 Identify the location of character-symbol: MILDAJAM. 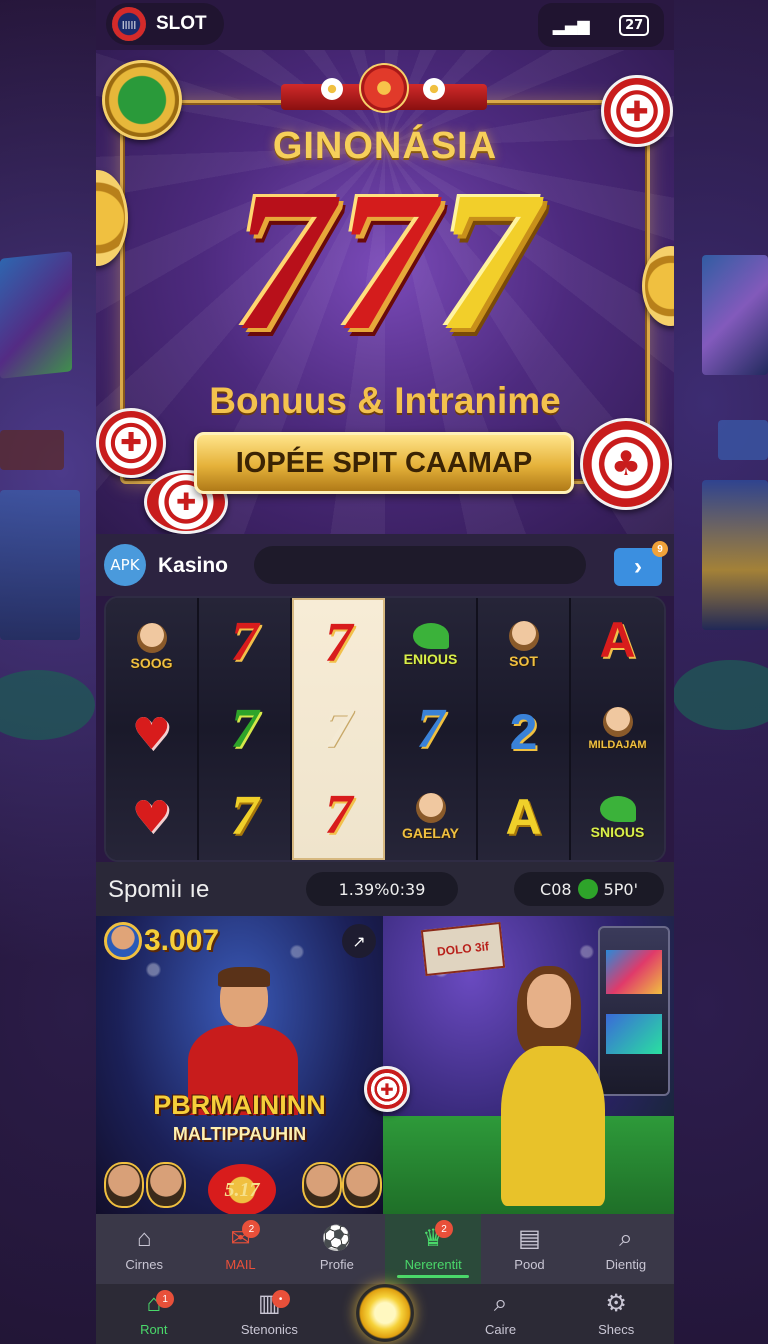
(618, 726).